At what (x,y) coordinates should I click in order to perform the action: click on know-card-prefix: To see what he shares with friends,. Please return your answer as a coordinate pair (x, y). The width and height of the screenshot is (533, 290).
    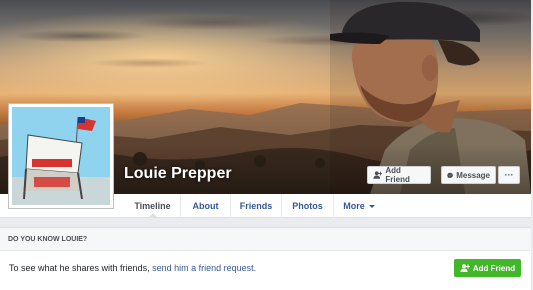
    Looking at the image, I should click on (81, 268).